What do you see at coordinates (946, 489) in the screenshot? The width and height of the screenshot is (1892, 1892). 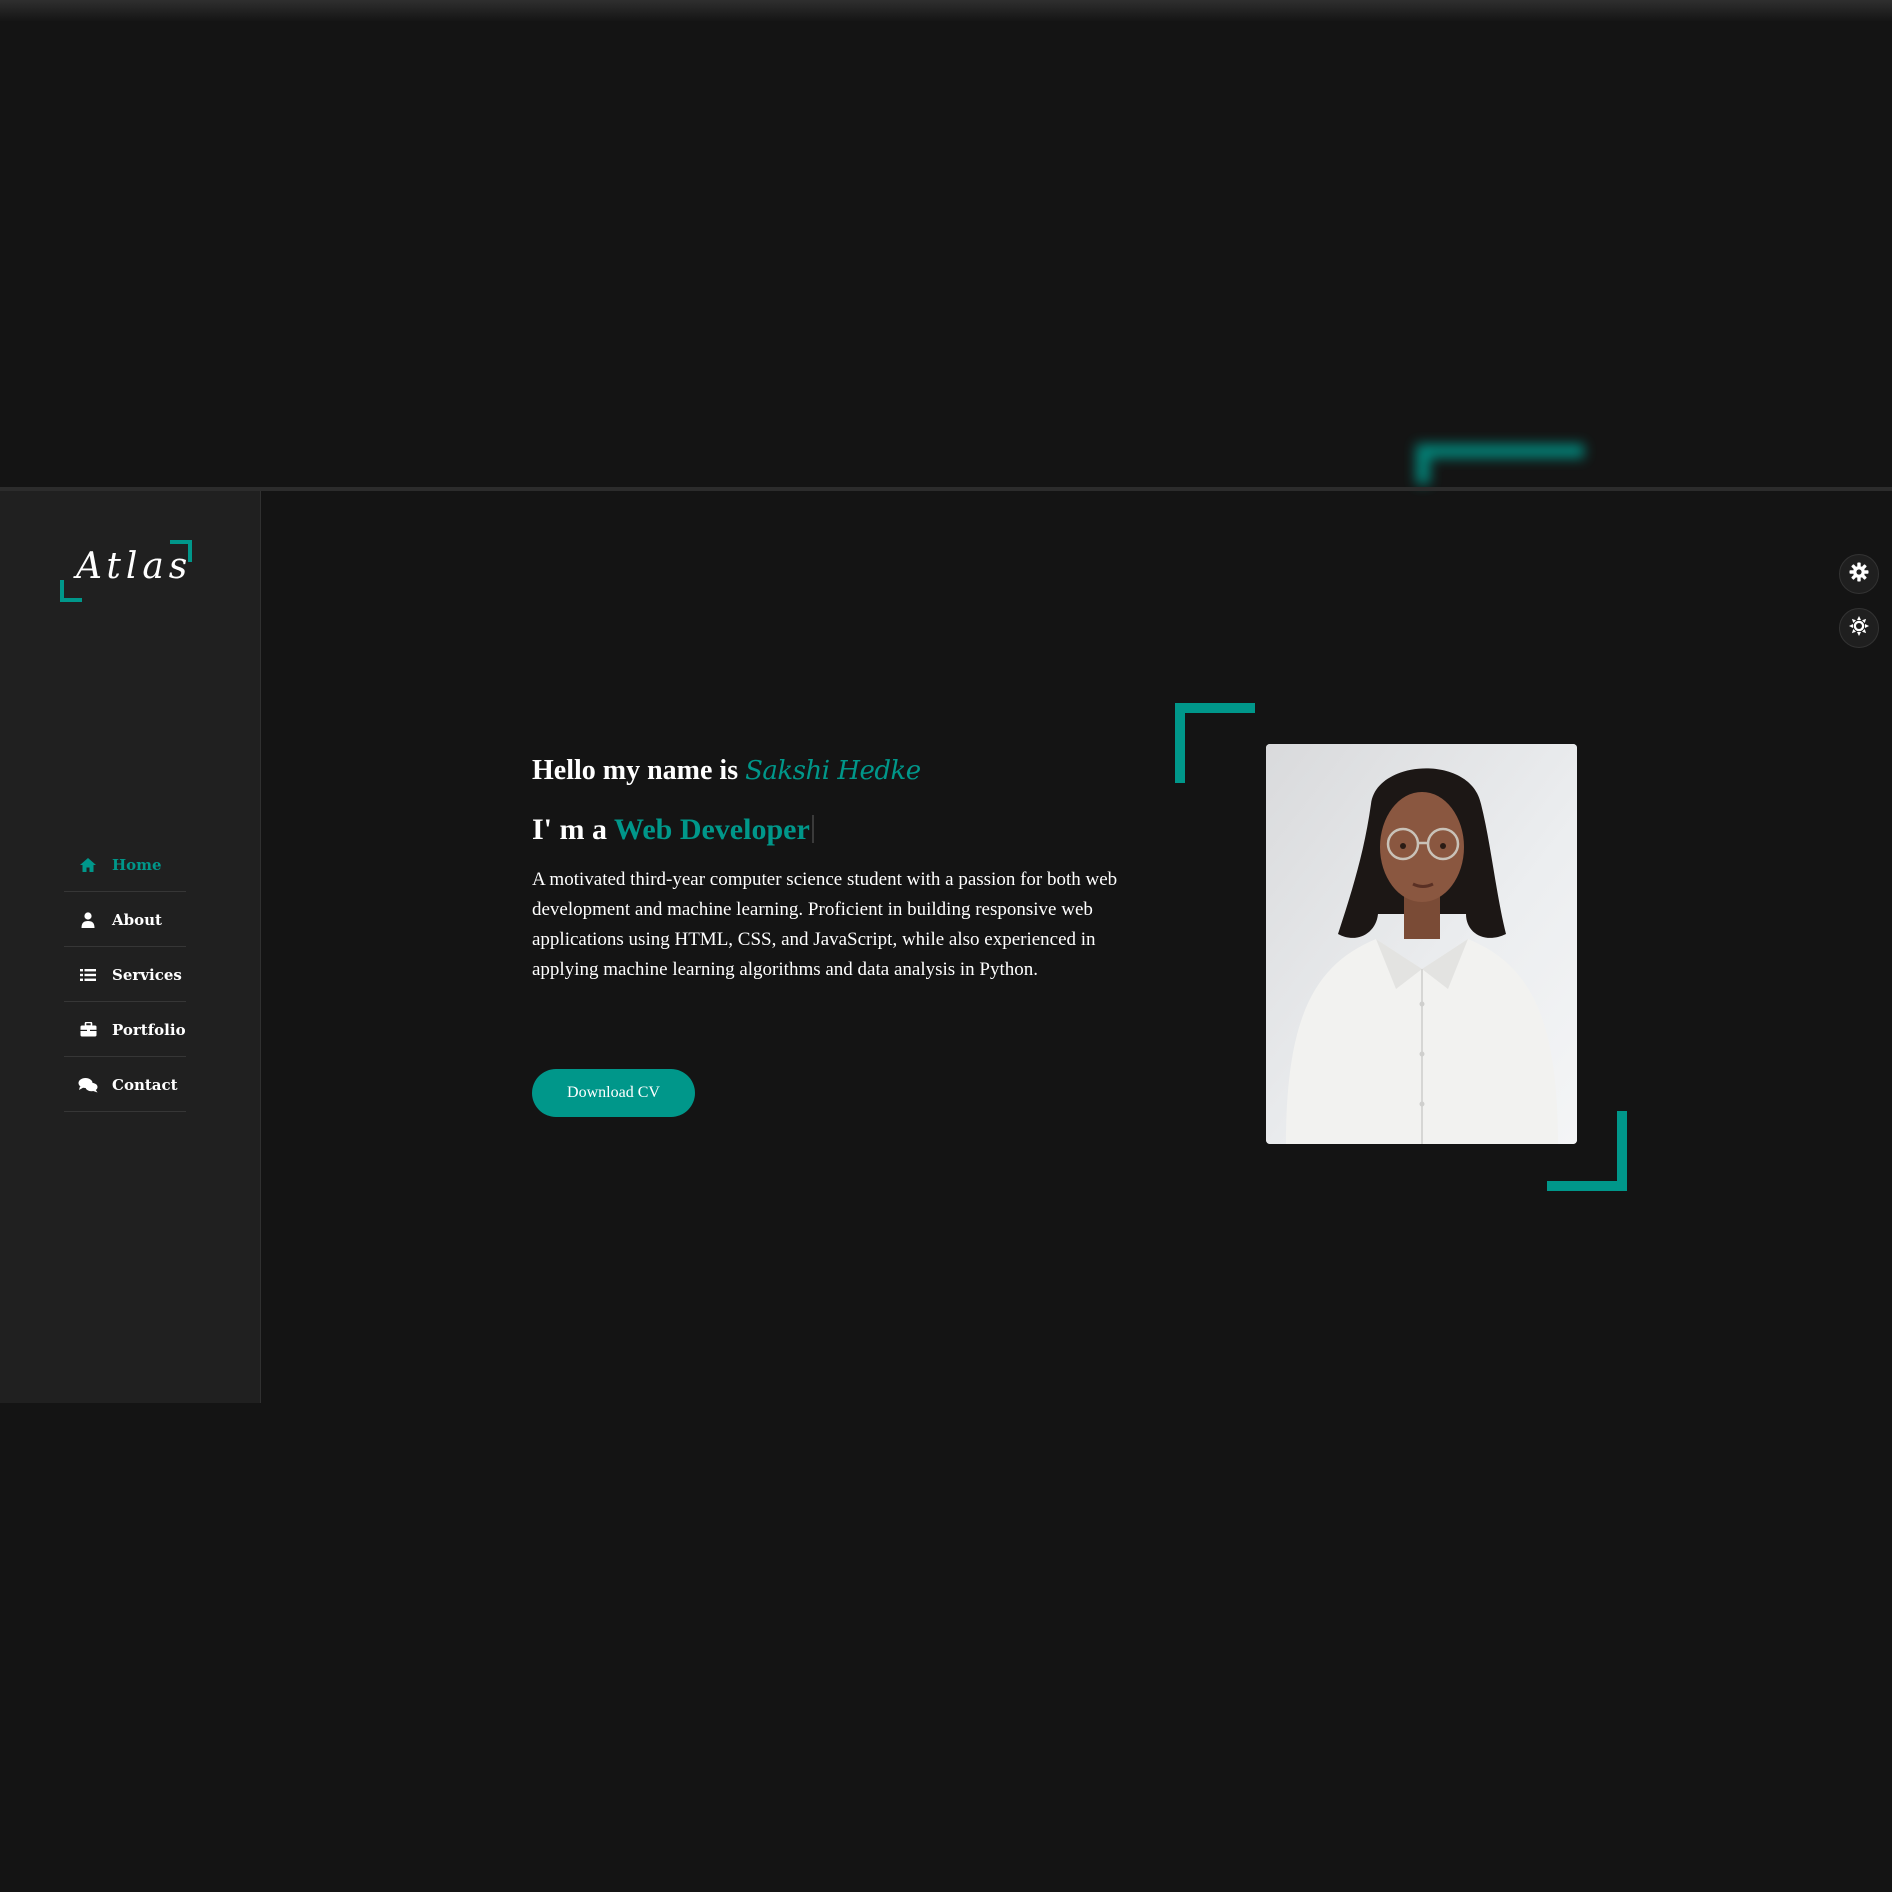 I see `section-divider` at bounding box center [946, 489].